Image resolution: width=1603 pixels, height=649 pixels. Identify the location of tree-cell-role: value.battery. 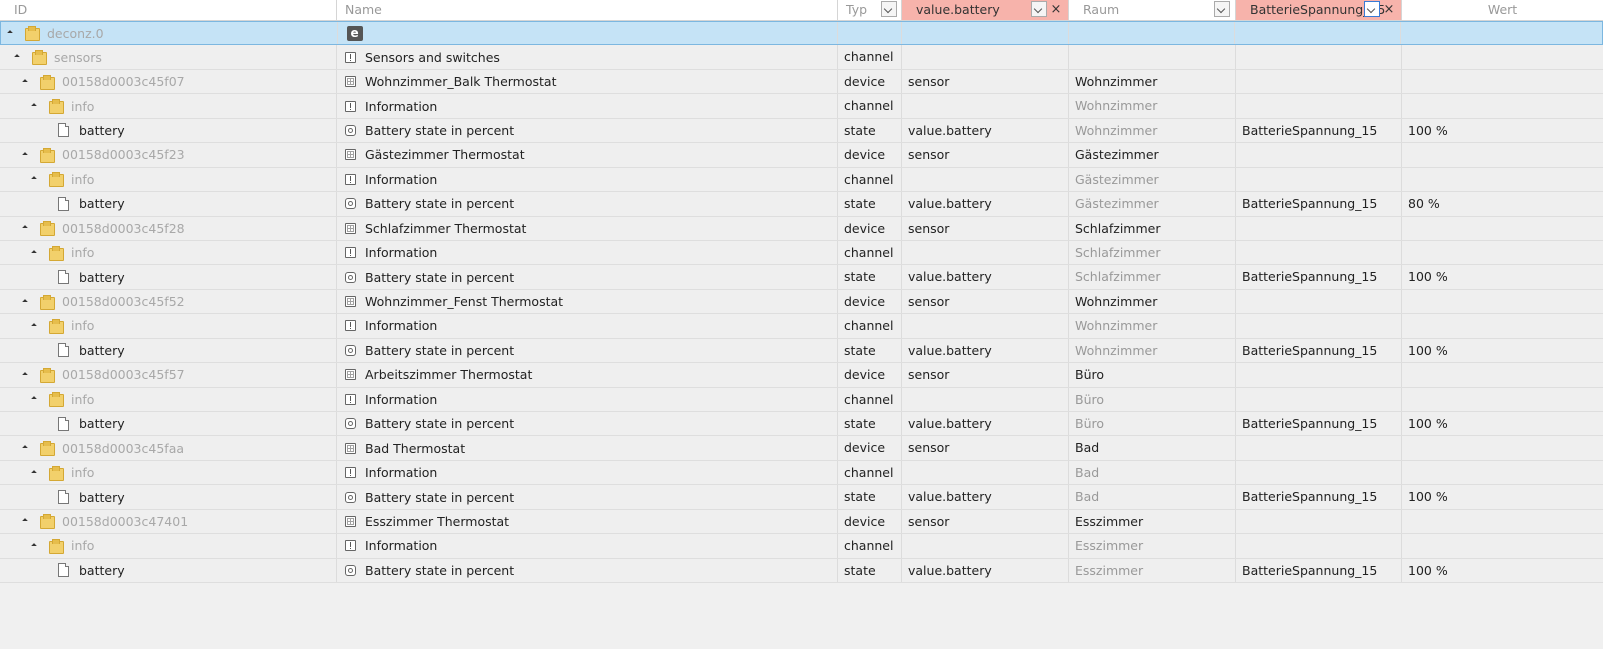
(985, 277).